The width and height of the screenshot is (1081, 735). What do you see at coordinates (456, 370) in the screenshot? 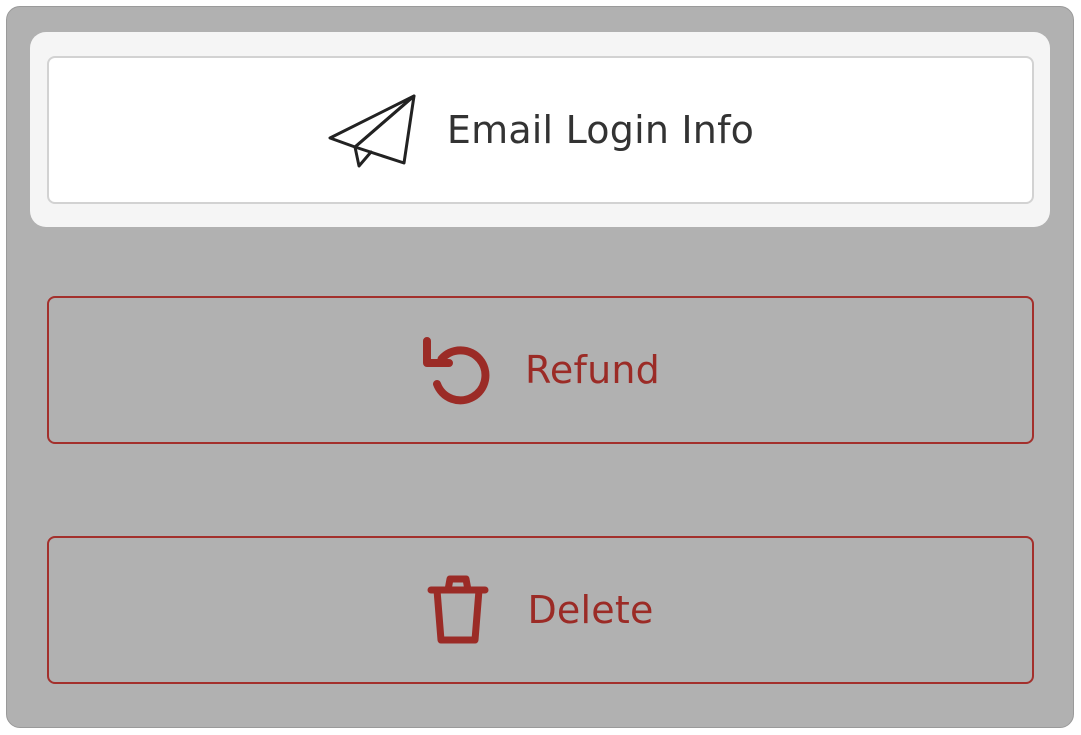
I see `refund-undo-icon` at bounding box center [456, 370].